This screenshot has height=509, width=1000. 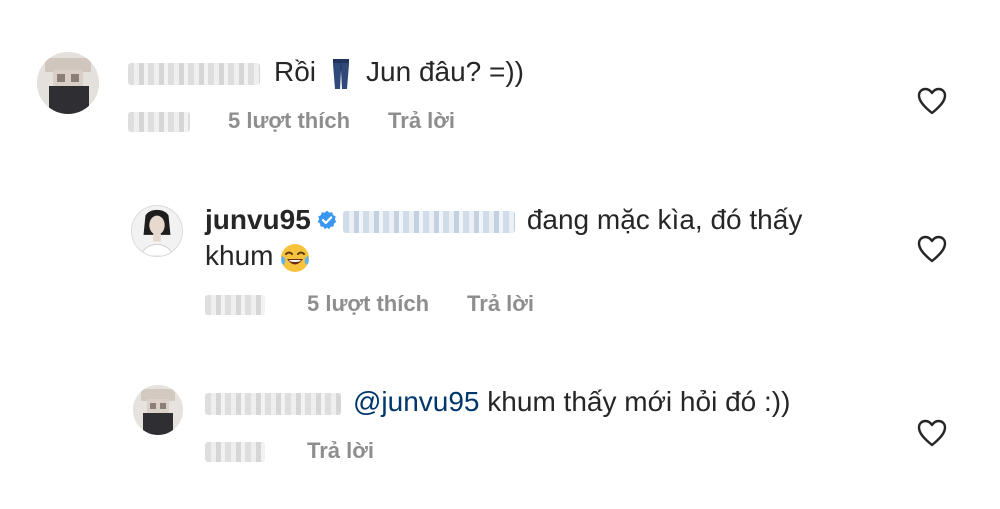 I want to click on comment-2-text-line-1: đang mặc kìa, đó thấy, so click(x=664, y=219).